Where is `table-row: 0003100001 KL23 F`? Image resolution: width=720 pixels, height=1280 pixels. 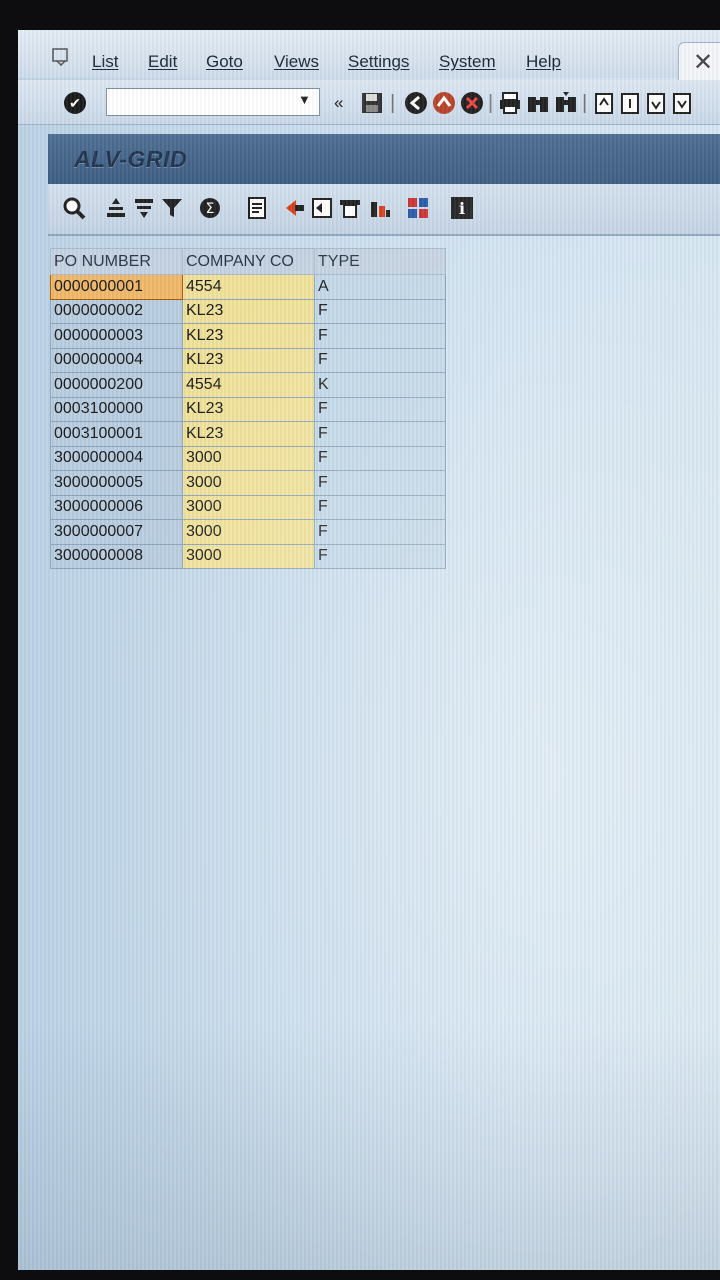 table-row: 0003100001 KL23 F is located at coordinates (248, 434).